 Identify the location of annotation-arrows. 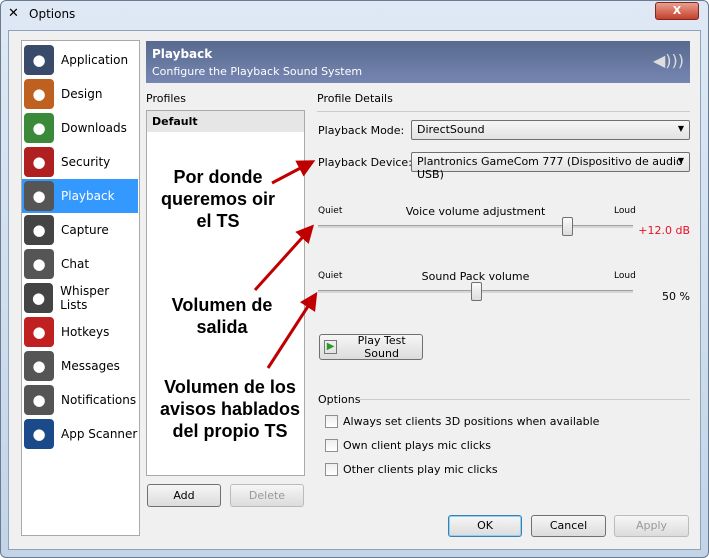
(285, 264).